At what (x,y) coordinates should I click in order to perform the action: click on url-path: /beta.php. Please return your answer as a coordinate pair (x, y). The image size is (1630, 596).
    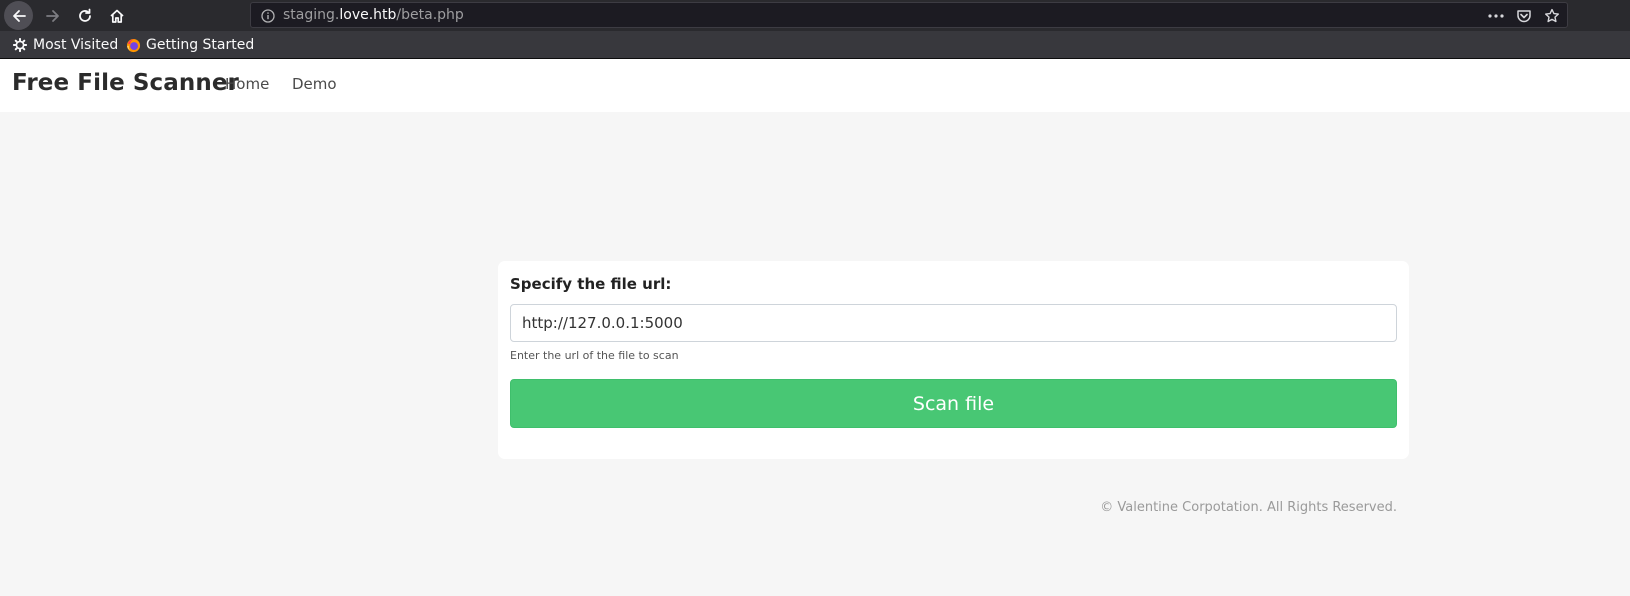
    Looking at the image, I should click on (430, 15).